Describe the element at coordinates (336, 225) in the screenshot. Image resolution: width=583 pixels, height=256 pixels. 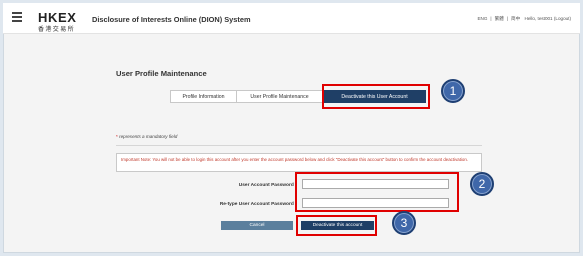
I see `highlight-box-deactivate-button` at that location.